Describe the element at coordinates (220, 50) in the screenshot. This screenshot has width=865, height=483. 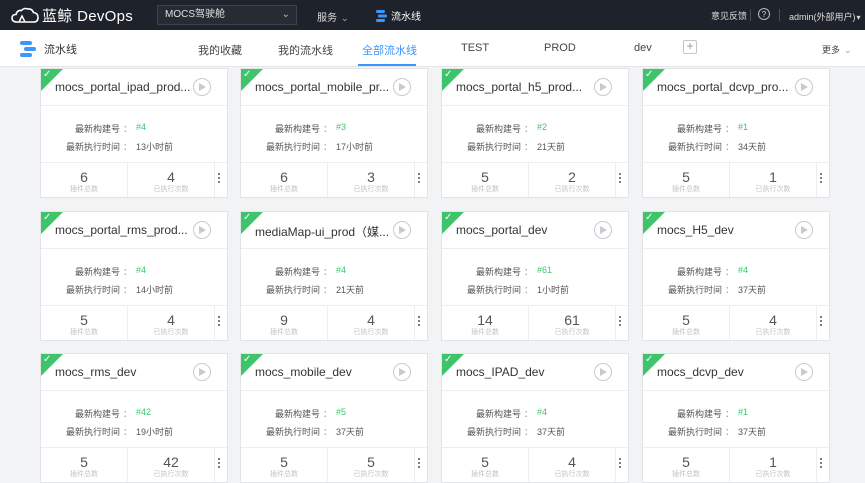
I see `tab-my-favorites: 我的收藏` at that location.